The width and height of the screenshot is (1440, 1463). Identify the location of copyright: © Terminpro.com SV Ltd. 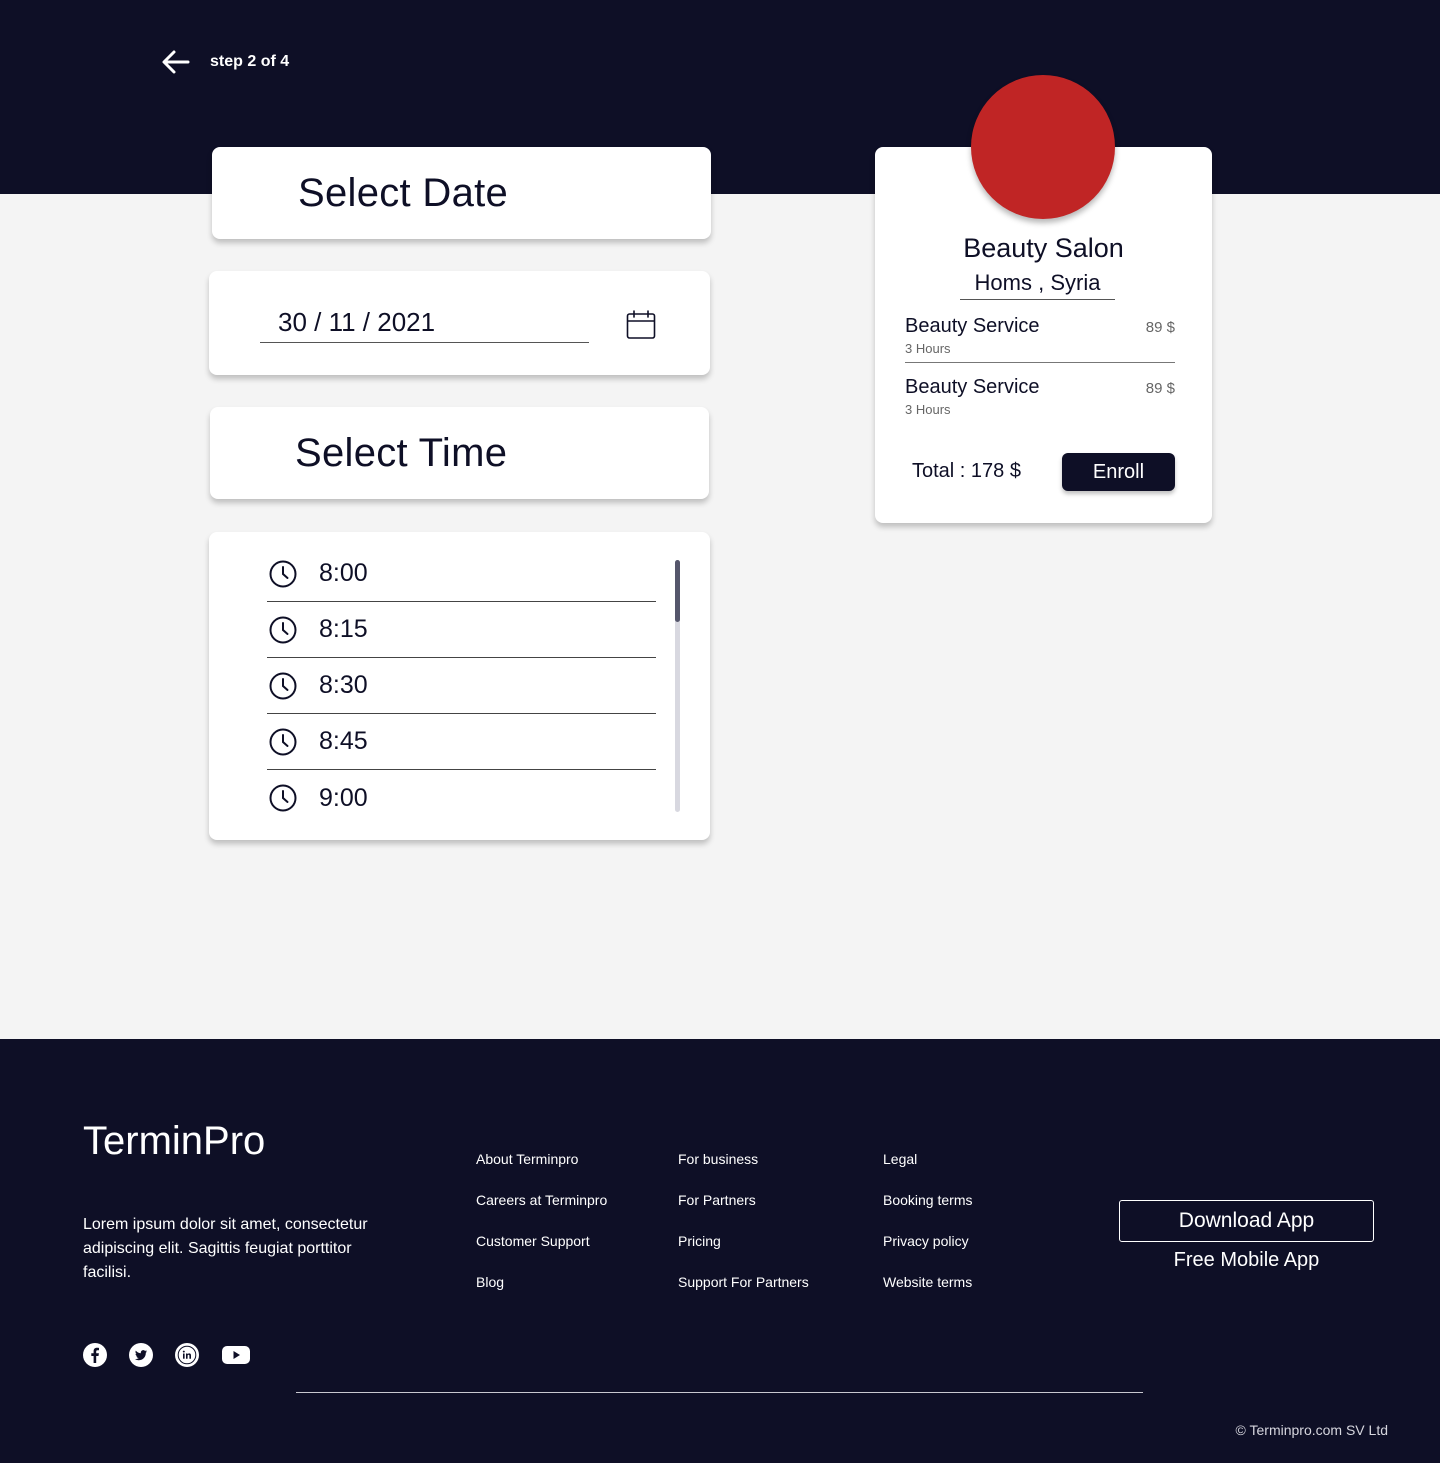
(1311, 1430).